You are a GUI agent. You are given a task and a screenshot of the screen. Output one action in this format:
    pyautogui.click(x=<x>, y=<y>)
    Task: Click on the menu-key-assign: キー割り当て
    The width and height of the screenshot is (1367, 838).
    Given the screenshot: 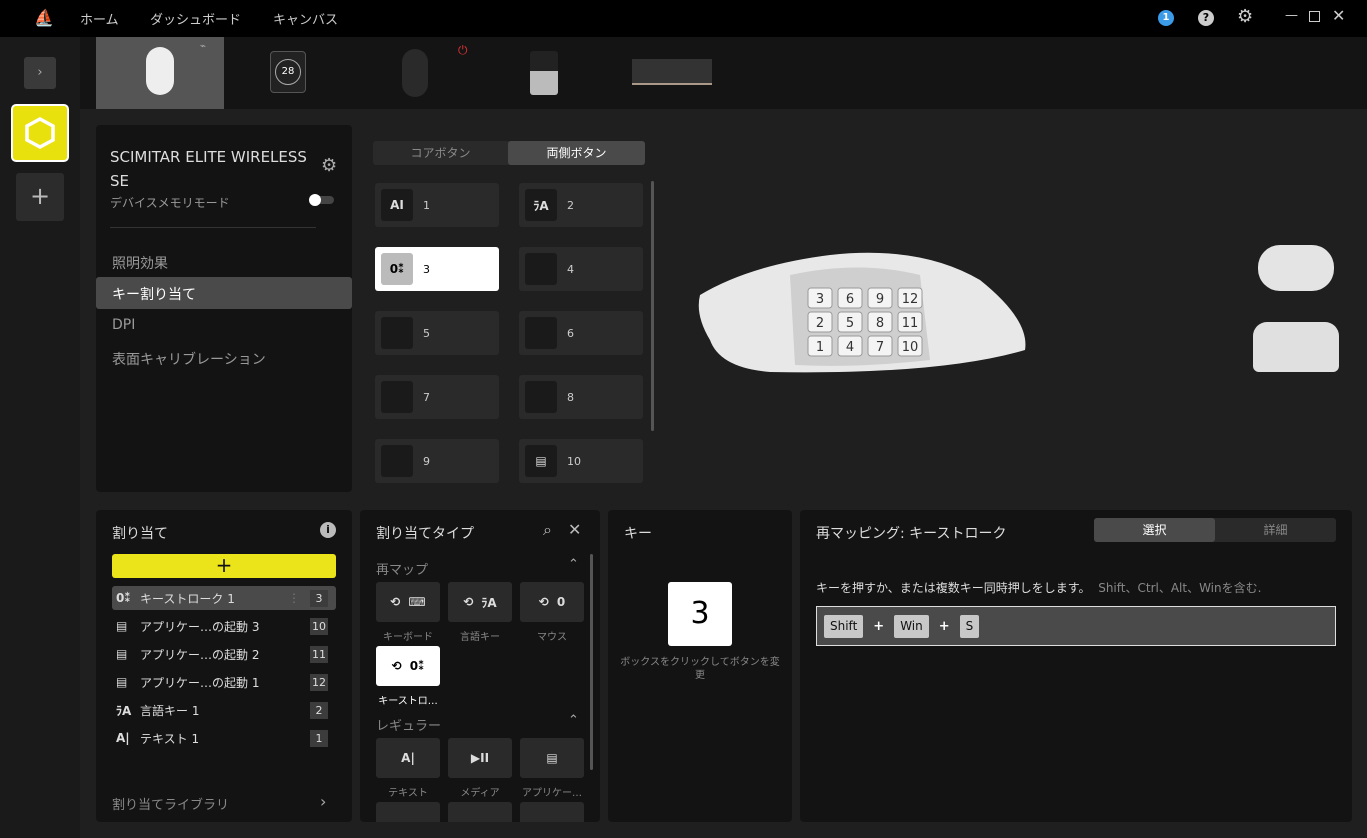 What is the action you would take?
    pyautogui.click(x=224, y=293)
    